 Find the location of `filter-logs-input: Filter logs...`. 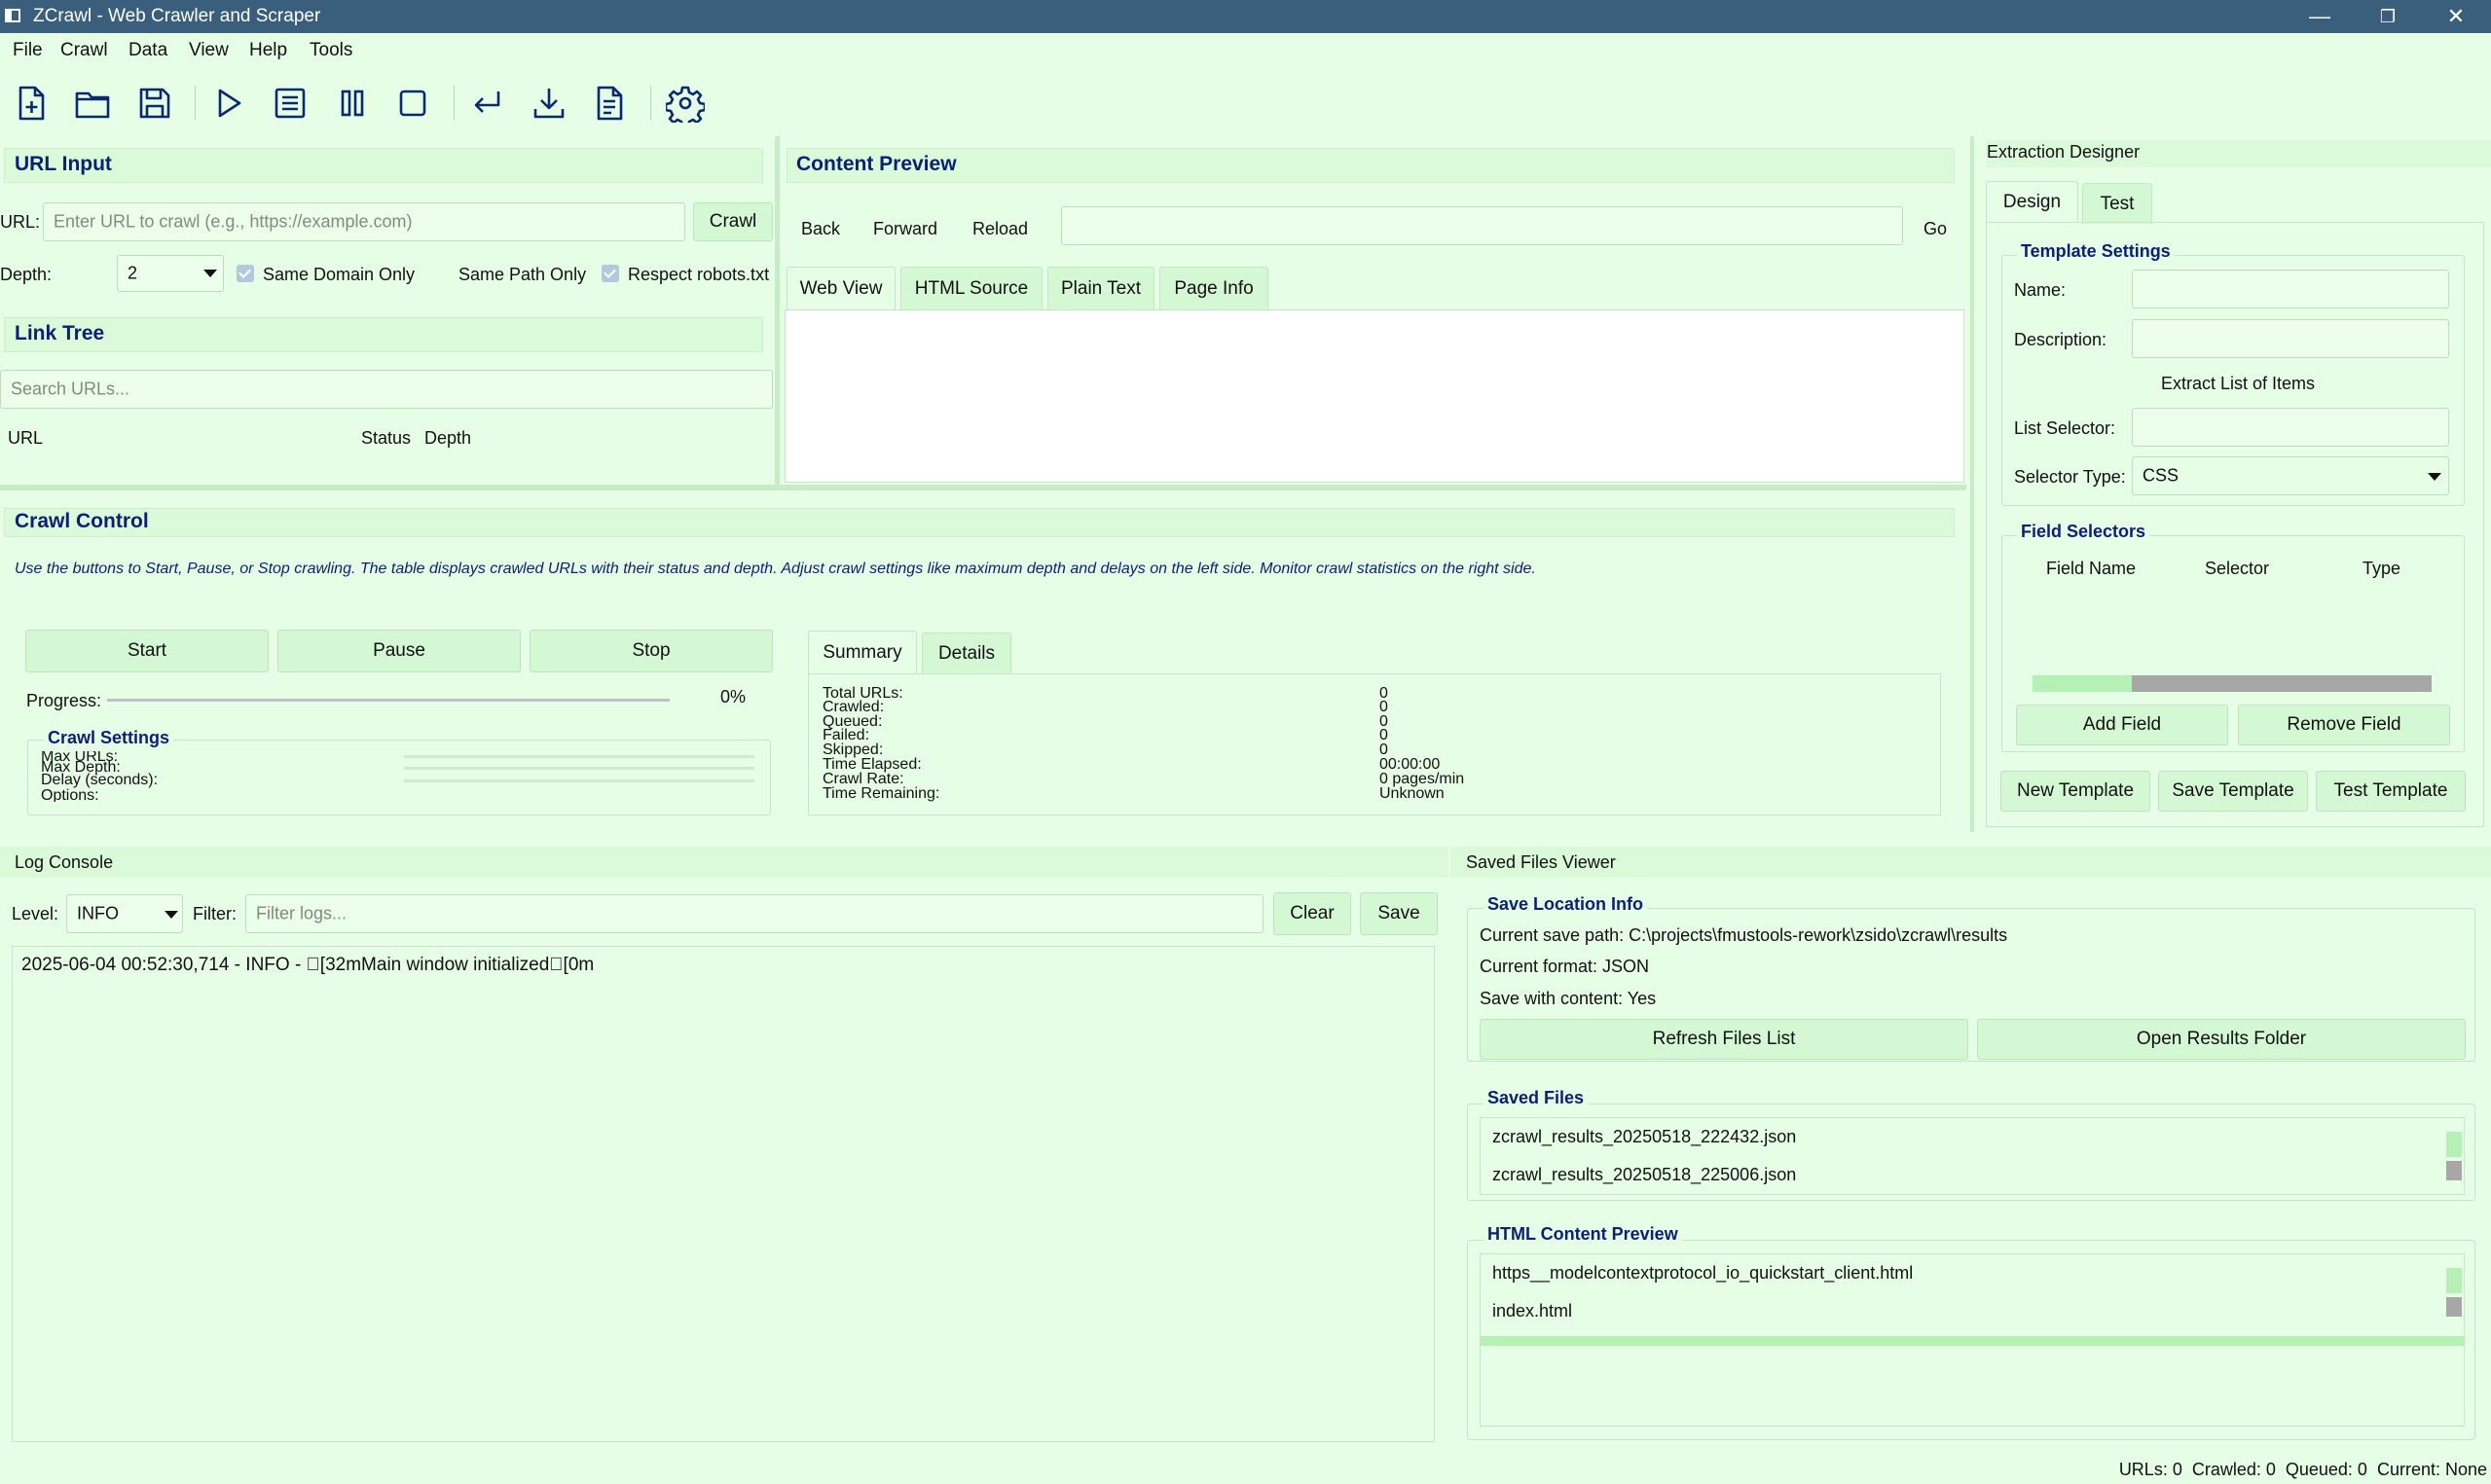

filter-logs-input: Filter logs... is located at coordinates (754, 914).